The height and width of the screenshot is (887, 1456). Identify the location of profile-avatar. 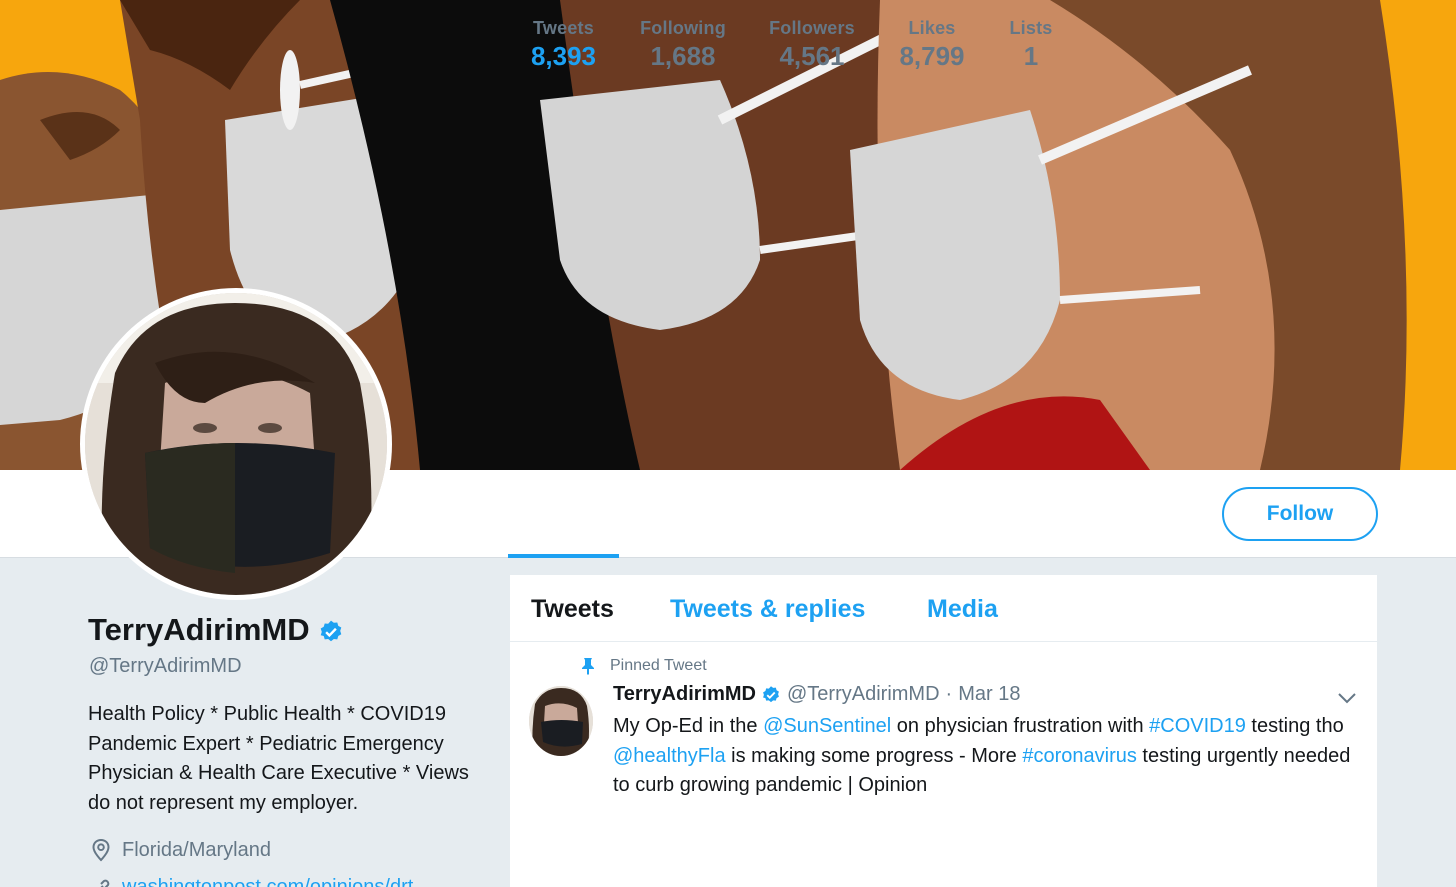
(236, 444).